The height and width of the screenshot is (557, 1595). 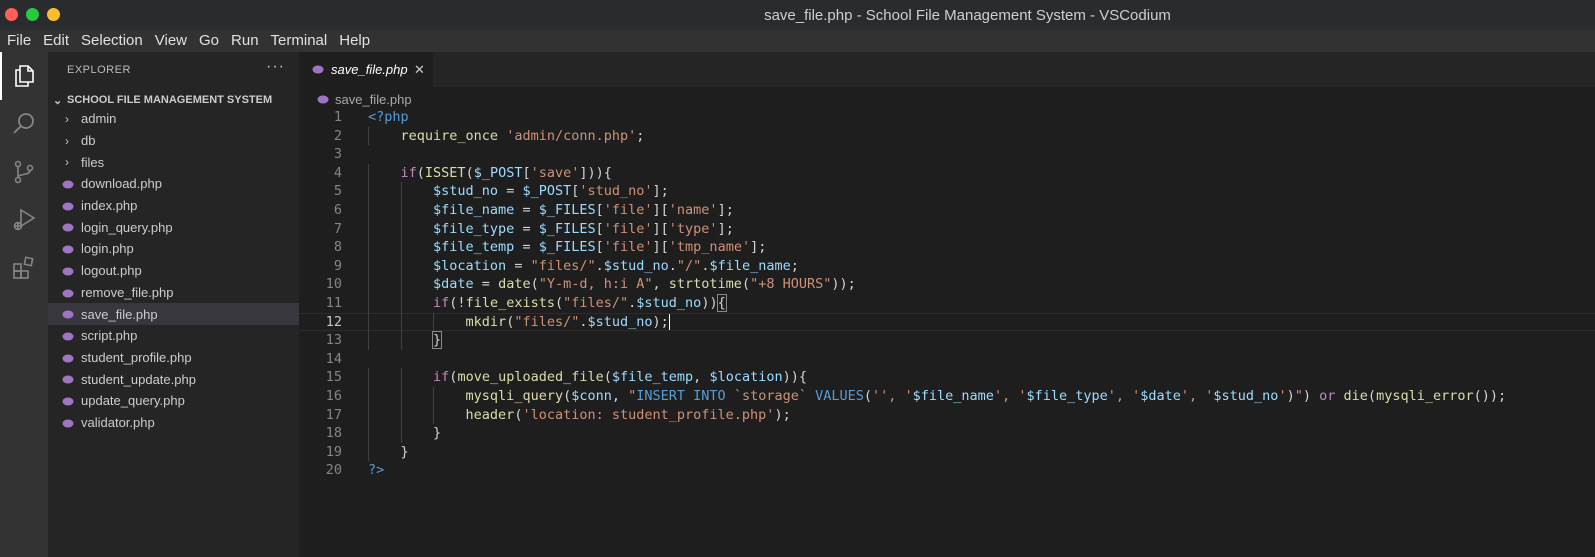 I want to click on code-text: if(!file_exists("files/".$stud_no)){, so click(x=547, y=303).